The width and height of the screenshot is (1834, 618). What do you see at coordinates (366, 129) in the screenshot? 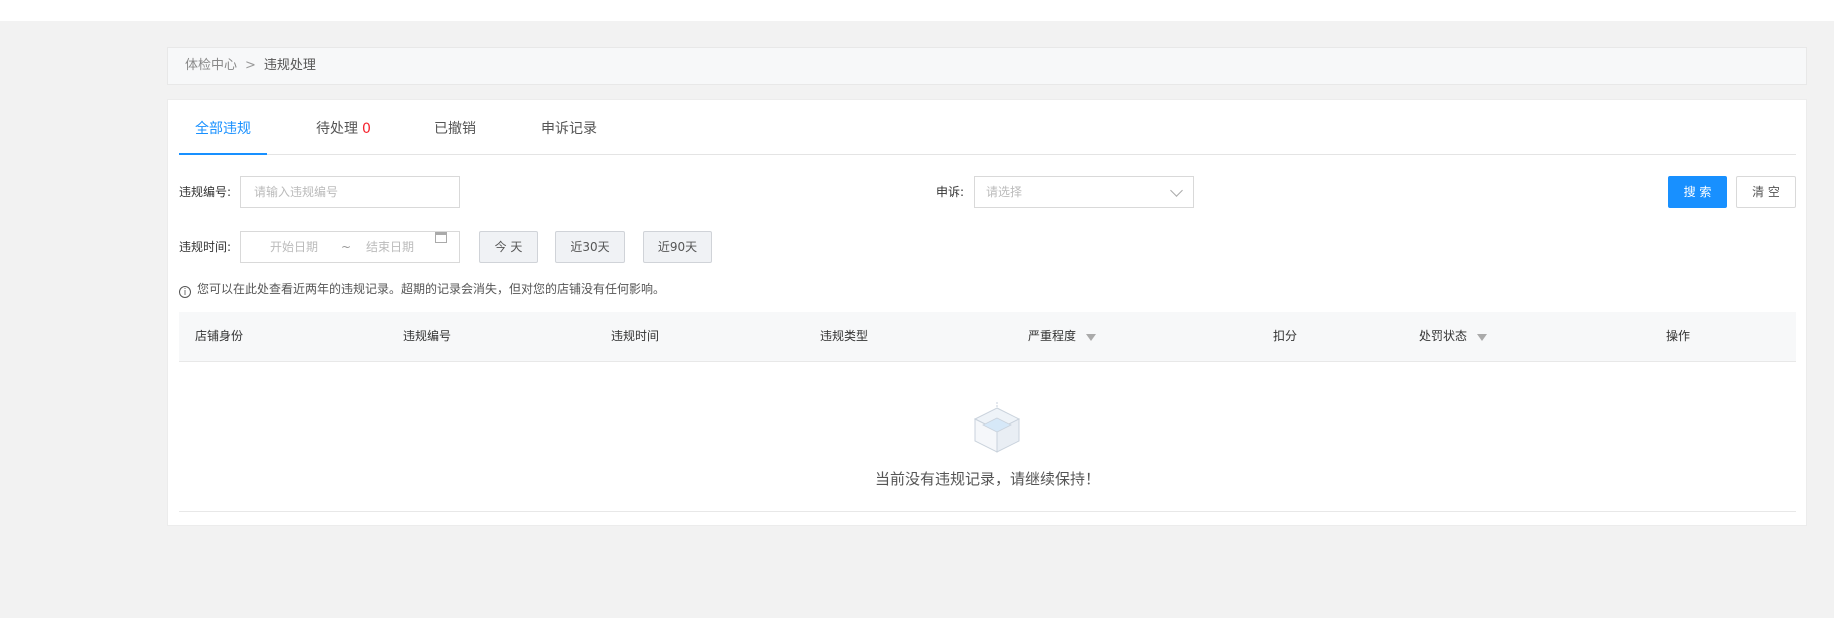
I see `pending-count-badge: 0` at bounding box center [366, 129].